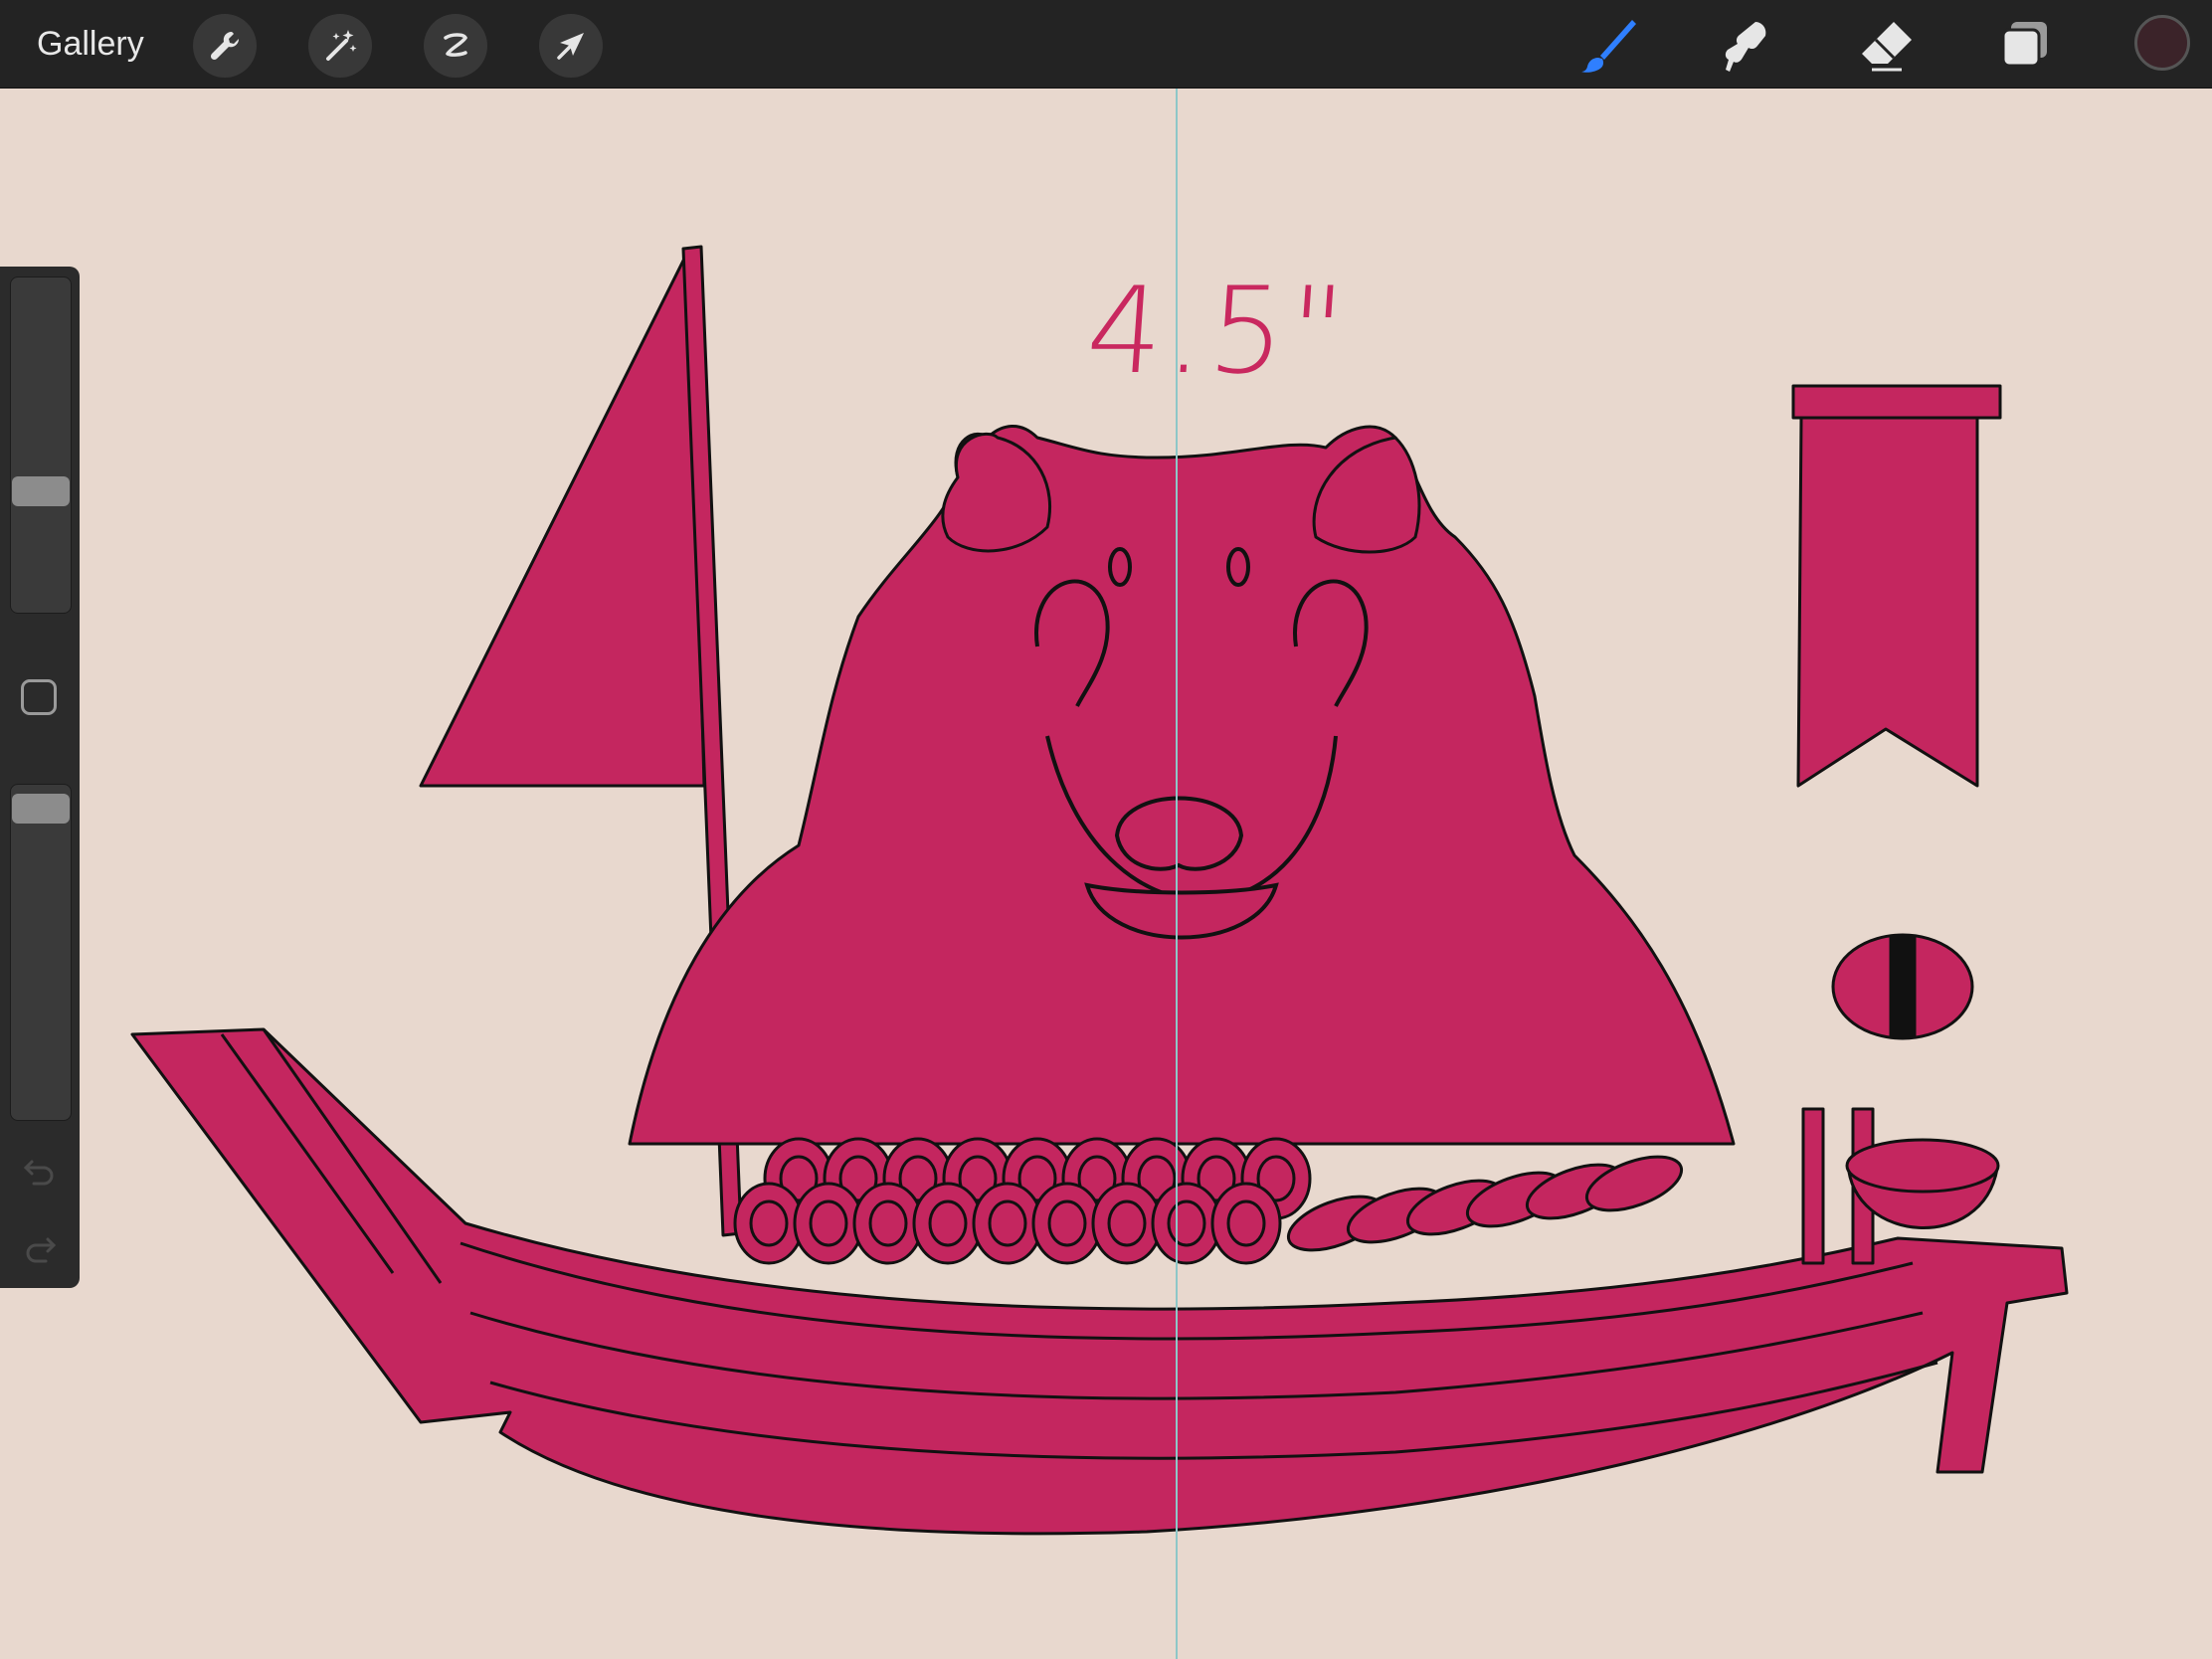 Image resolution: width=2212 pixels, height=1659 pixels. I want to click on modify-button, so click(39, 697).